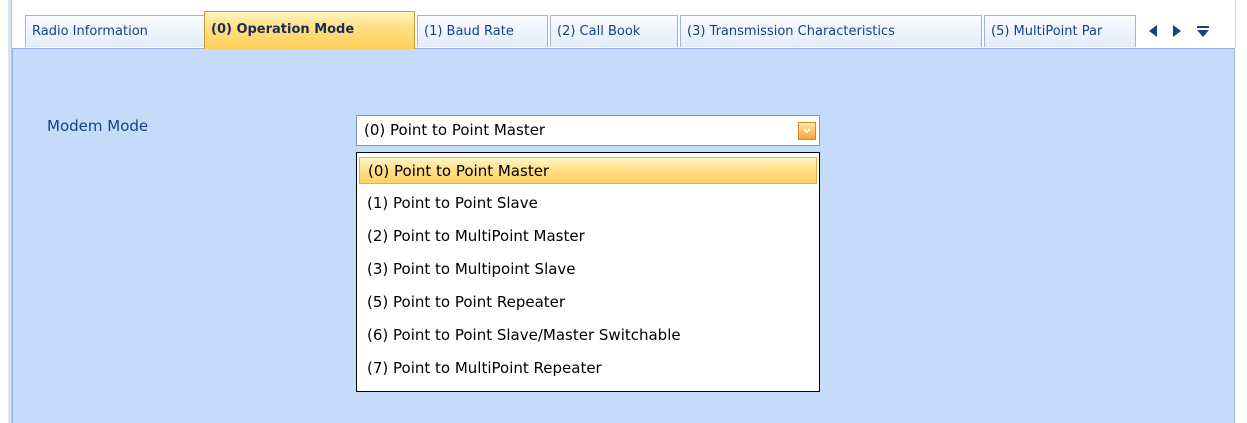  I want to click on modem-mode-value: (0) Point to Point Master, so click(455, 130).